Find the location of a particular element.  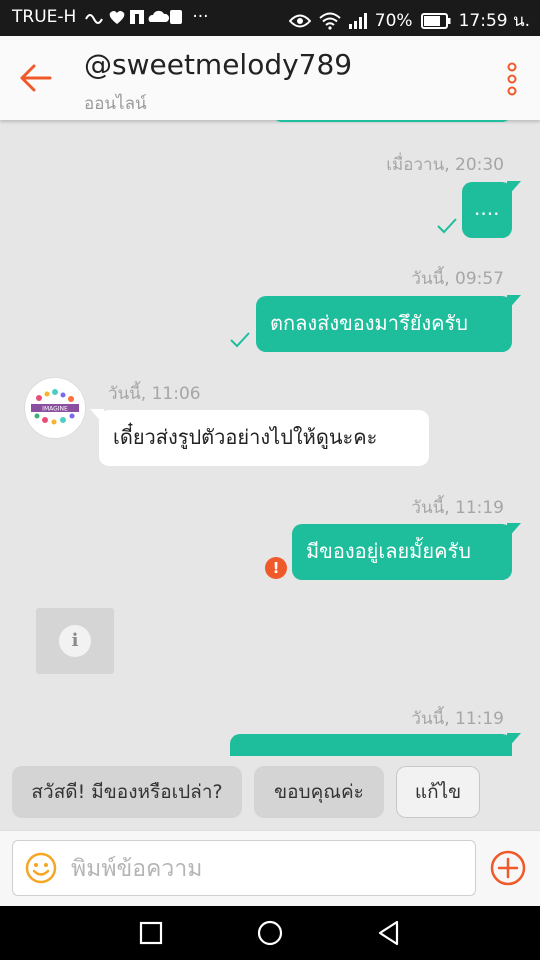

chat-header: @sweetmelody789 ออนไลน์ is located at coordinates (270, 78).